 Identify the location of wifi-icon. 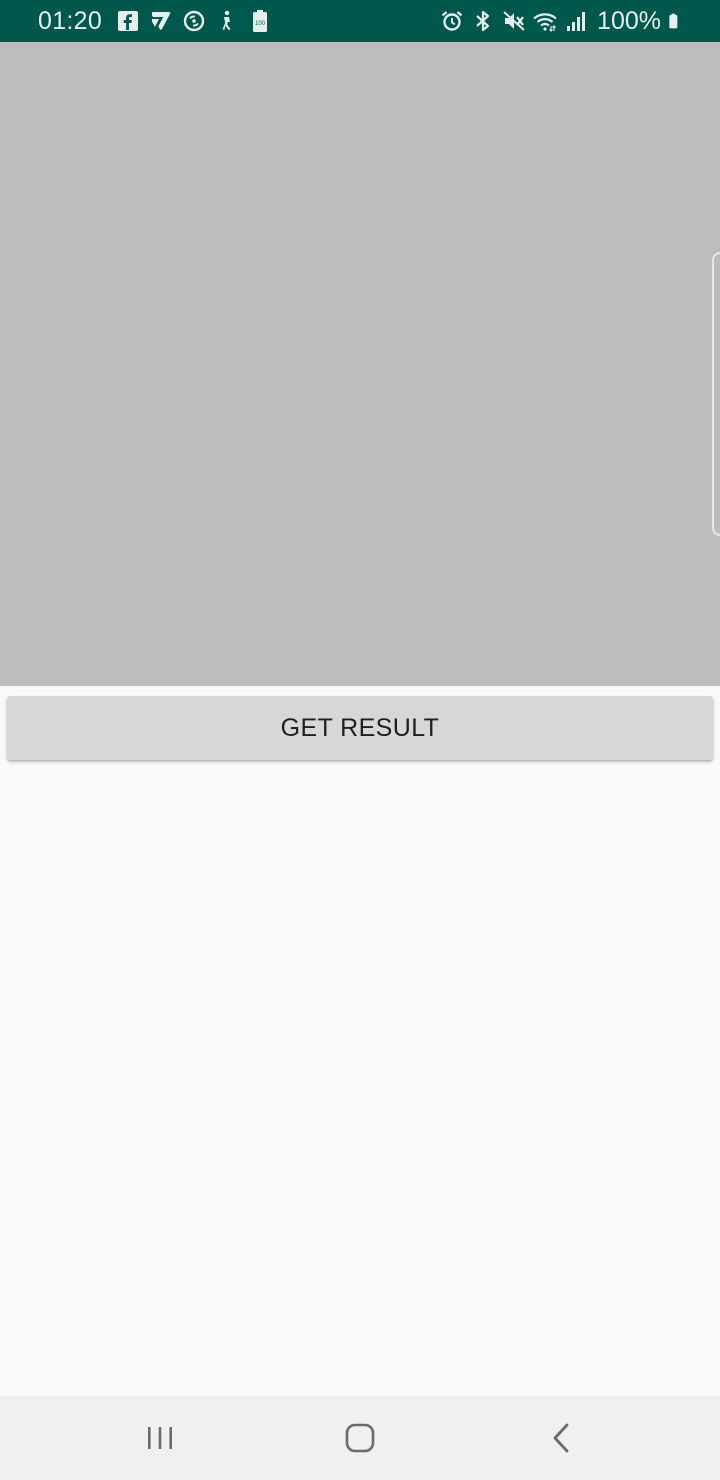
(545, 22).